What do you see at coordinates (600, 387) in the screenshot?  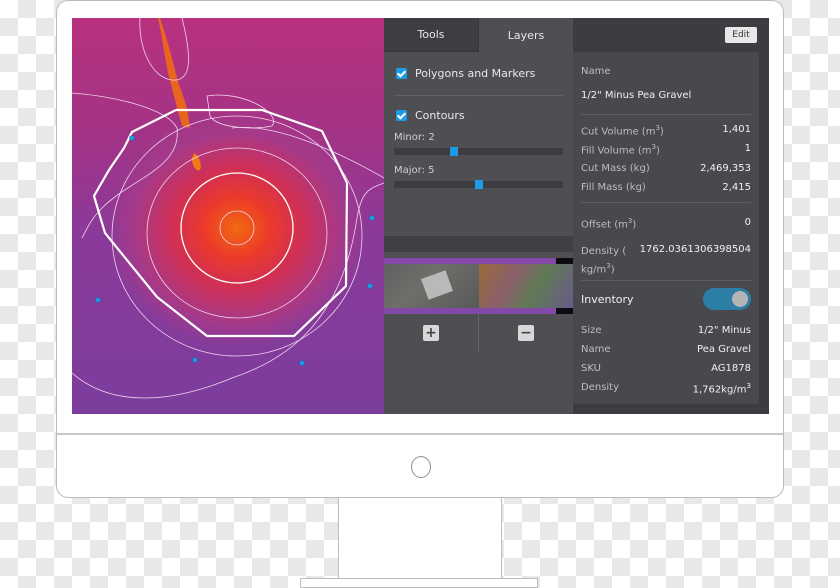 I see `inventory-density-label: Density` at bounding box center [600, 387].